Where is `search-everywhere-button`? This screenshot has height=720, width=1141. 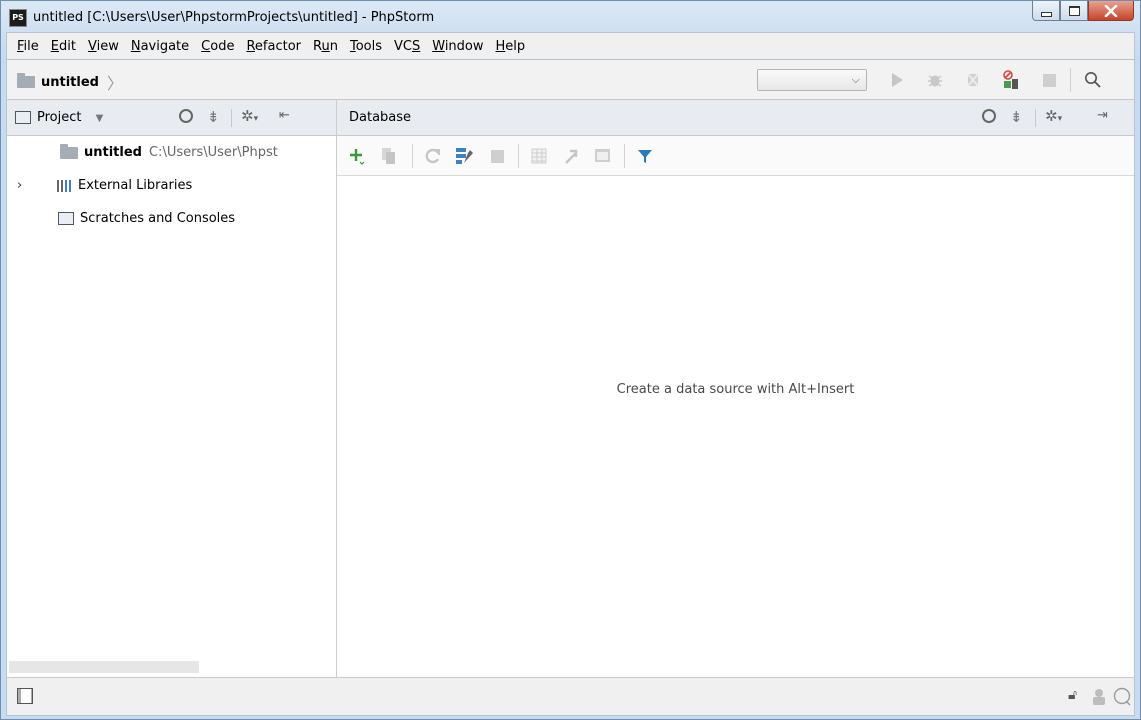 search-everywhere-button is located at coordinates (1093, 80).